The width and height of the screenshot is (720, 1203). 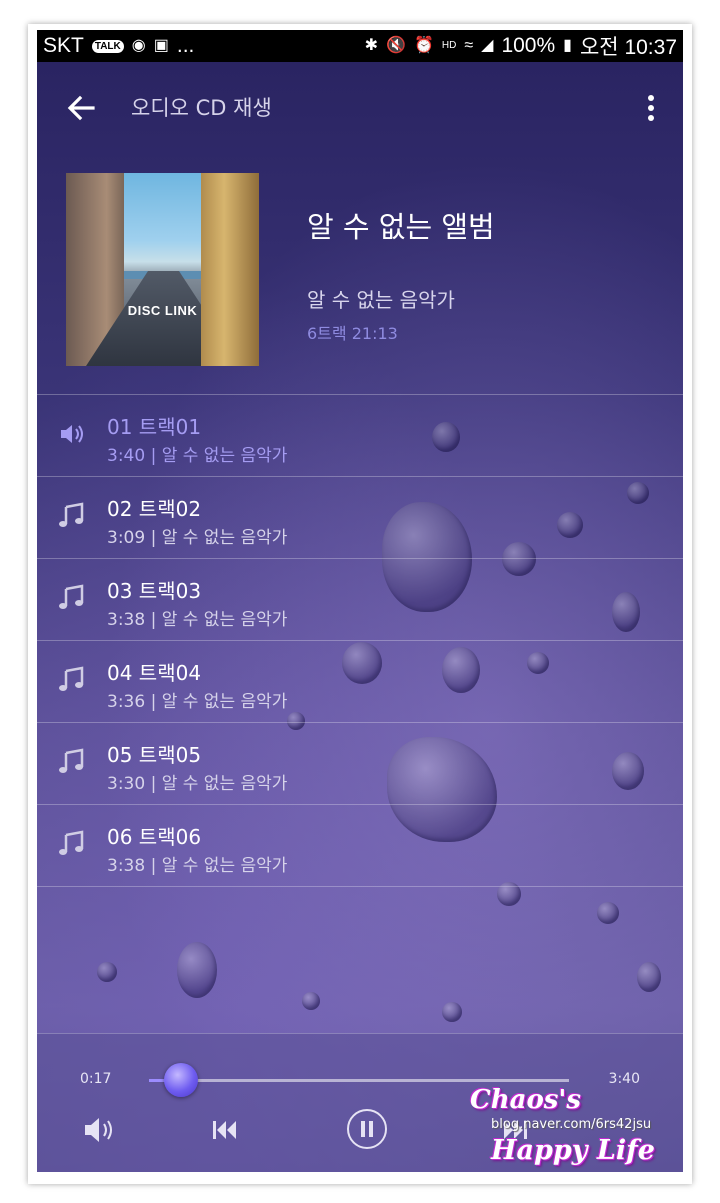 I want to click on track-title: 02 트랙02, so click(x=154, y=509).